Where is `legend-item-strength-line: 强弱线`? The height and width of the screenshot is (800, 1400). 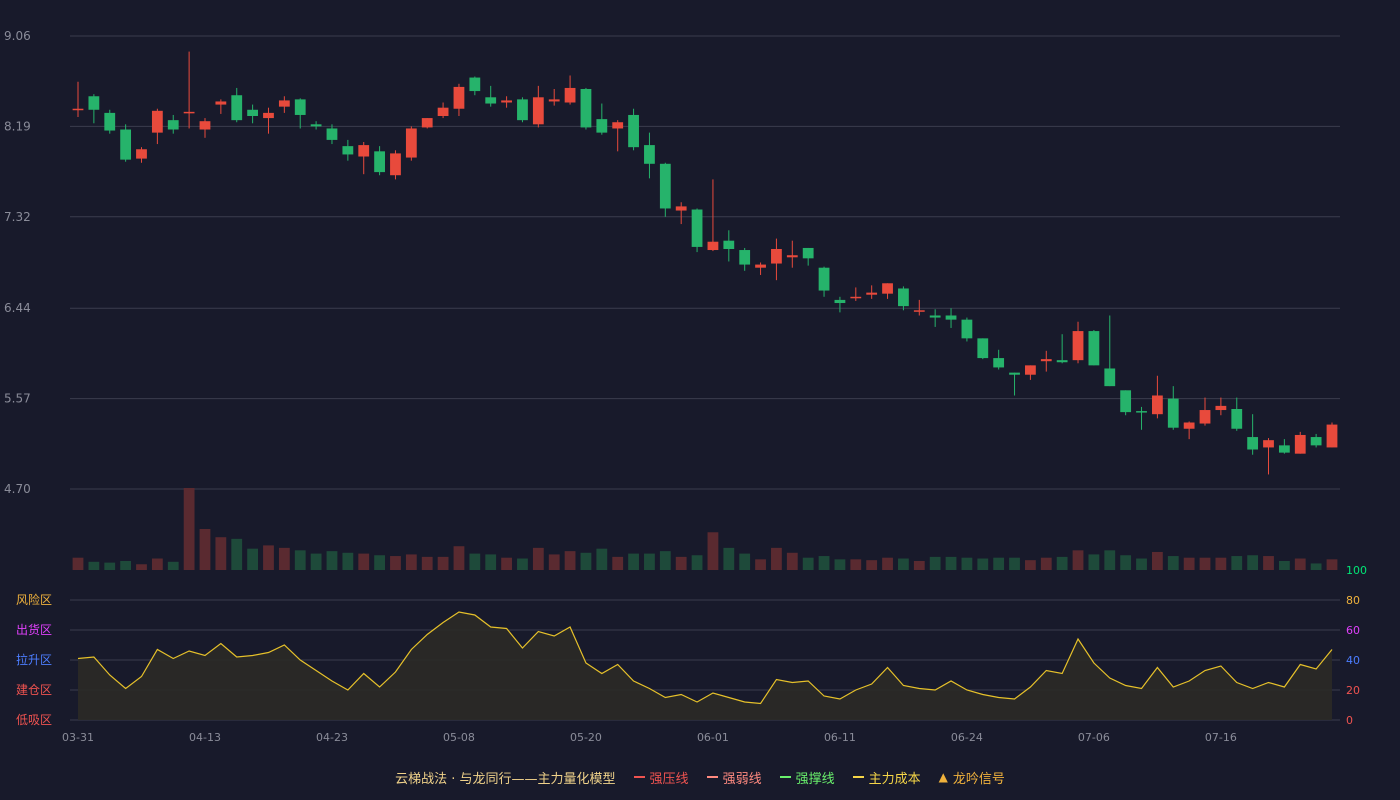
legend-item-strength-line: 强弱线 is located at coordinates (734, 777).